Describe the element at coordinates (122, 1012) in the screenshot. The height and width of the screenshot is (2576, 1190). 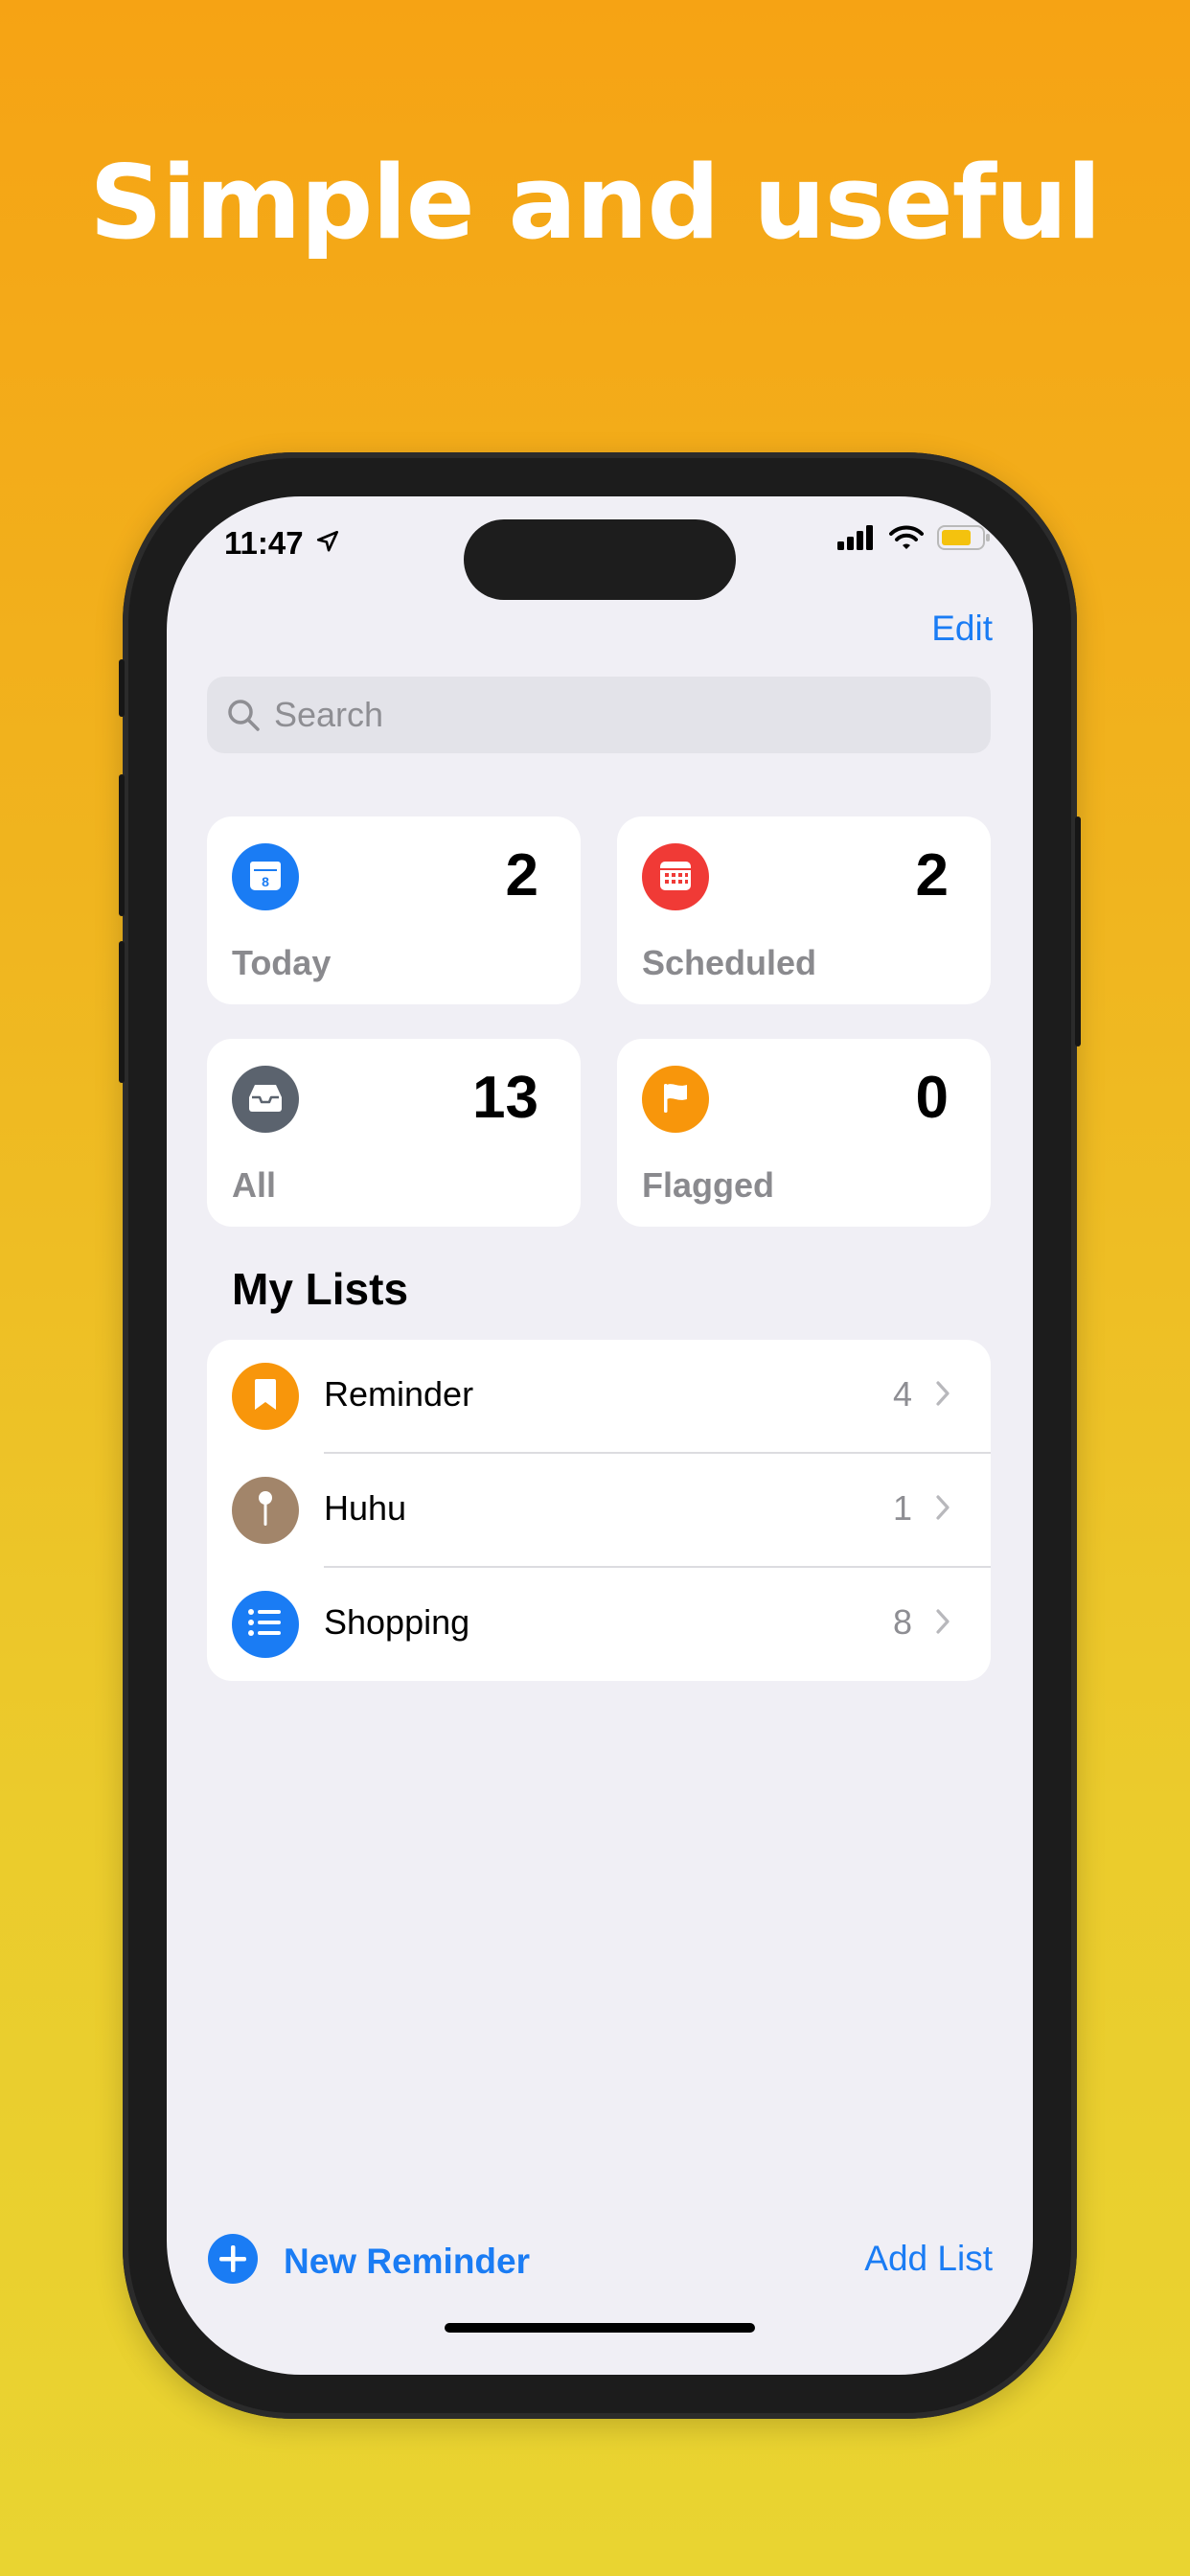
I see `phone-volume-down-button` at that location.